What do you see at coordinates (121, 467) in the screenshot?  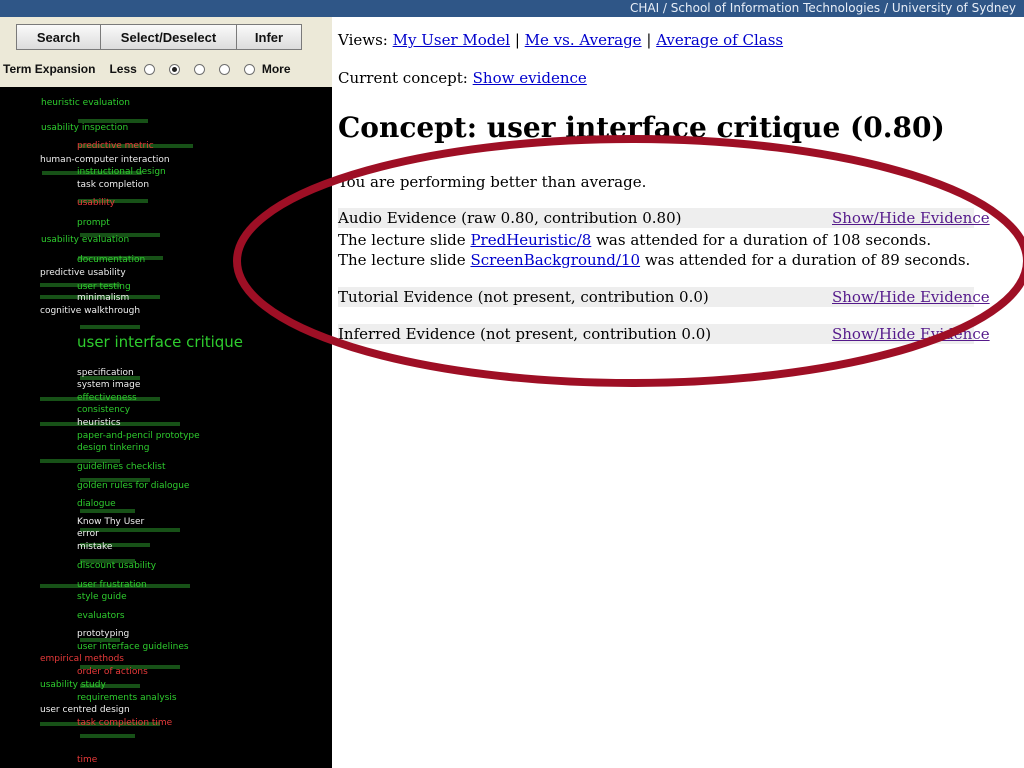 I see `concept-term: guidelines checklist` at bounding box center [121, 467].